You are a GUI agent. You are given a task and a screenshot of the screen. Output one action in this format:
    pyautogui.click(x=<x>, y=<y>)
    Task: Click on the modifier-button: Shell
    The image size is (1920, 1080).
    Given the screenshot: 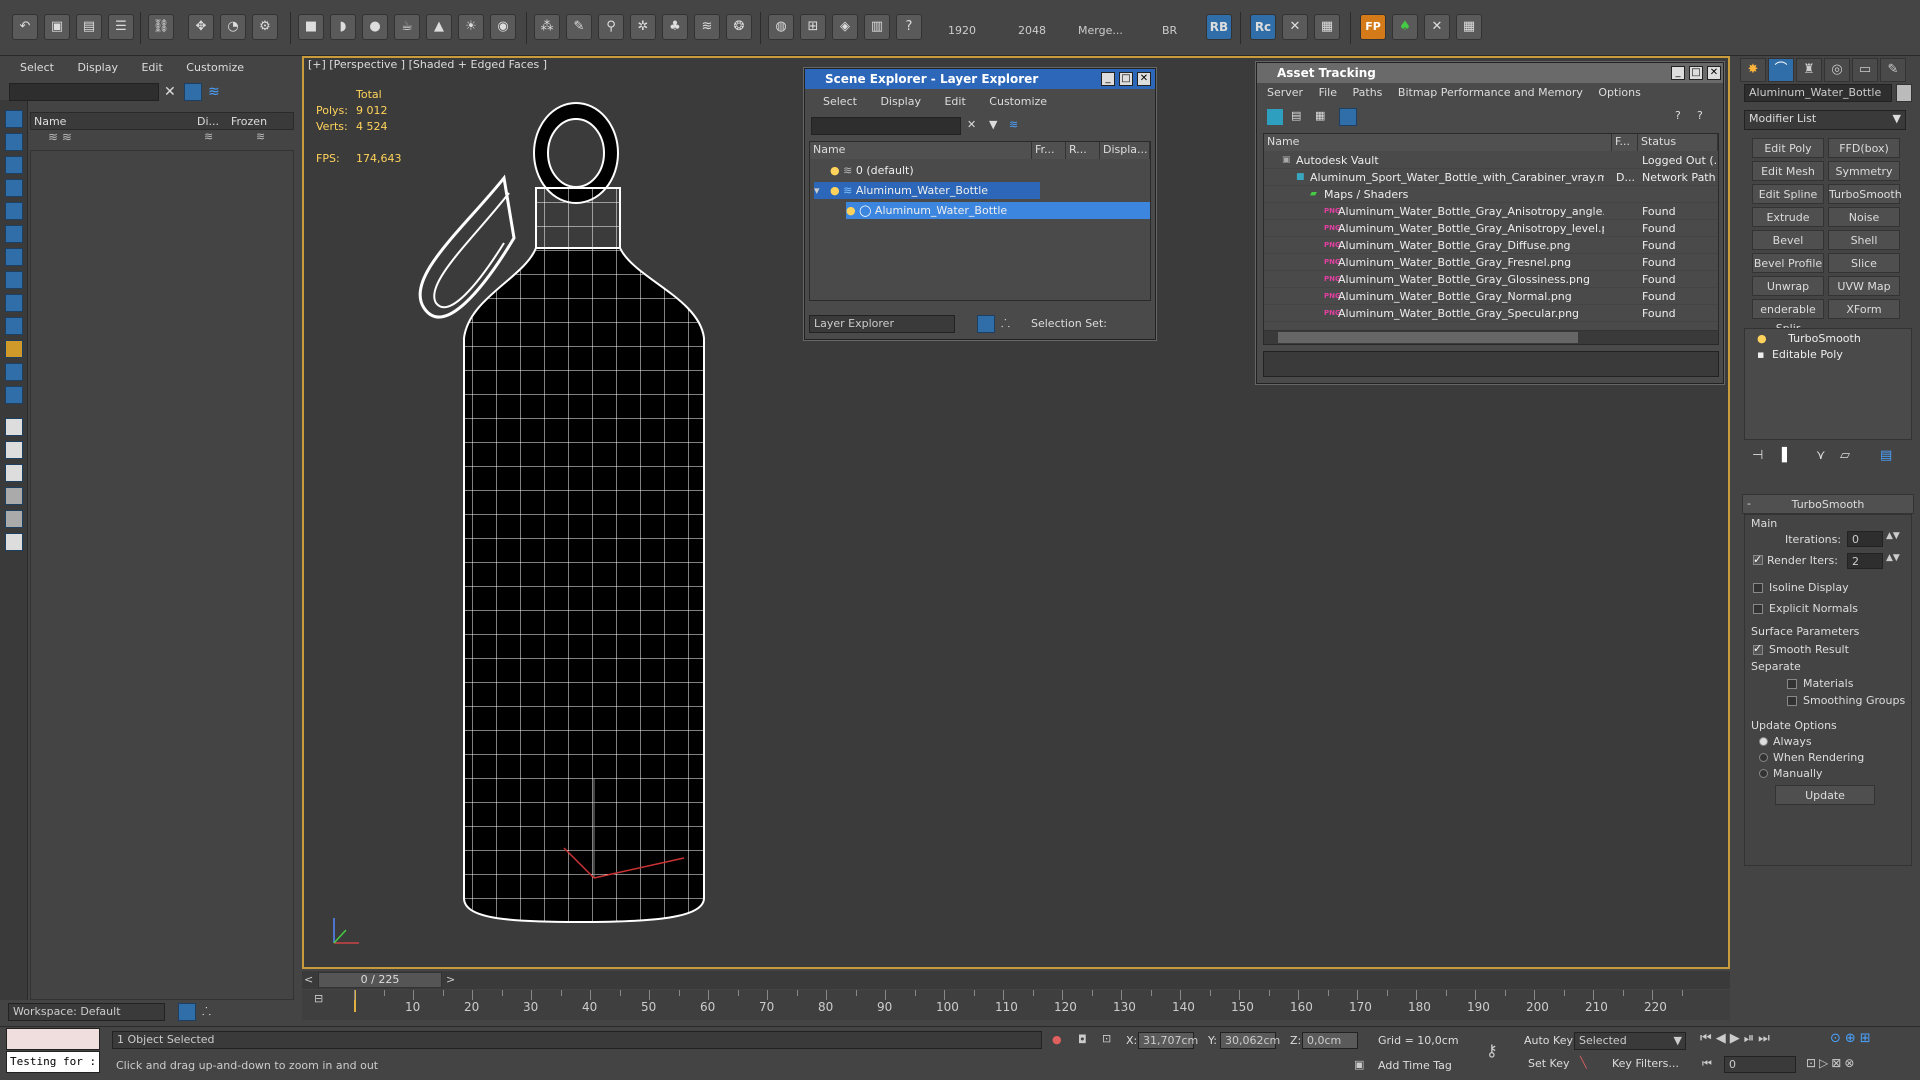 What is the action you would take?
    pyautogui.click(x=1864, y=240)
    